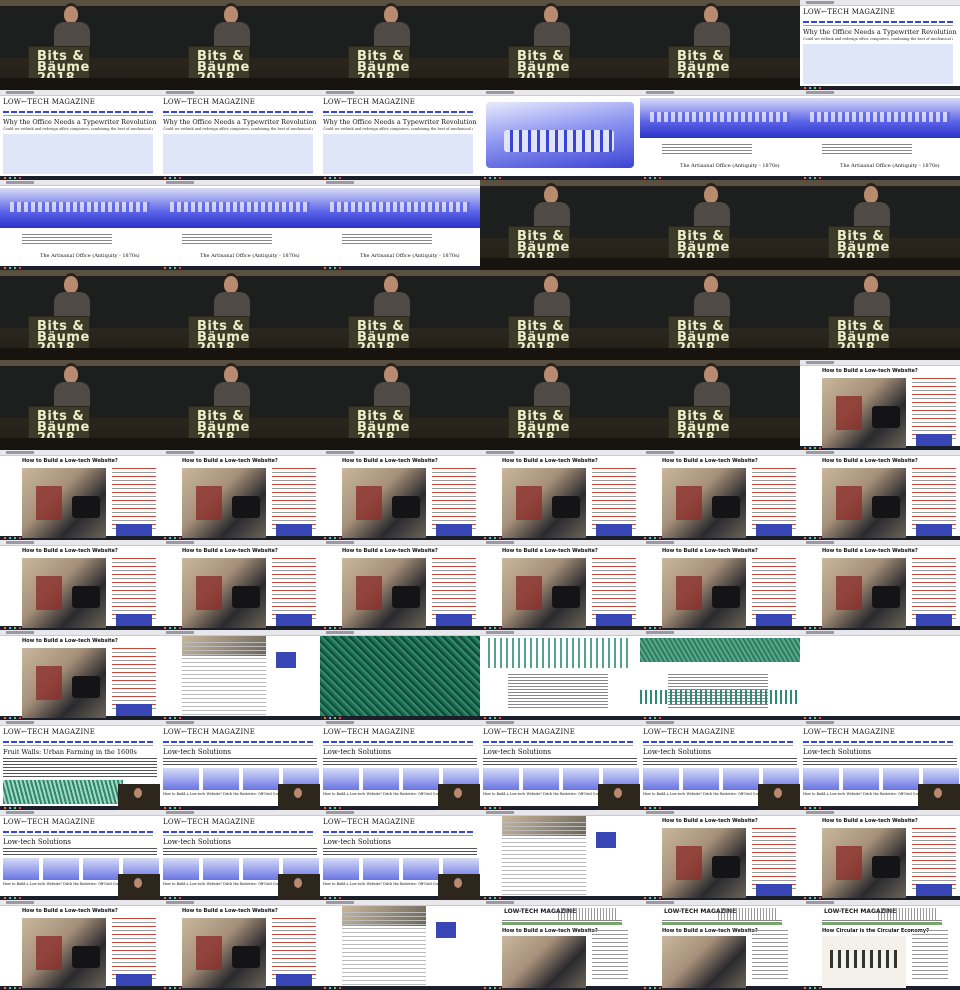 The image size is (960, 990). What do you see at coordinates (63, 792) in the screenshot?
I see `fruit-wall-illustration` at bounding box center [63, 792].